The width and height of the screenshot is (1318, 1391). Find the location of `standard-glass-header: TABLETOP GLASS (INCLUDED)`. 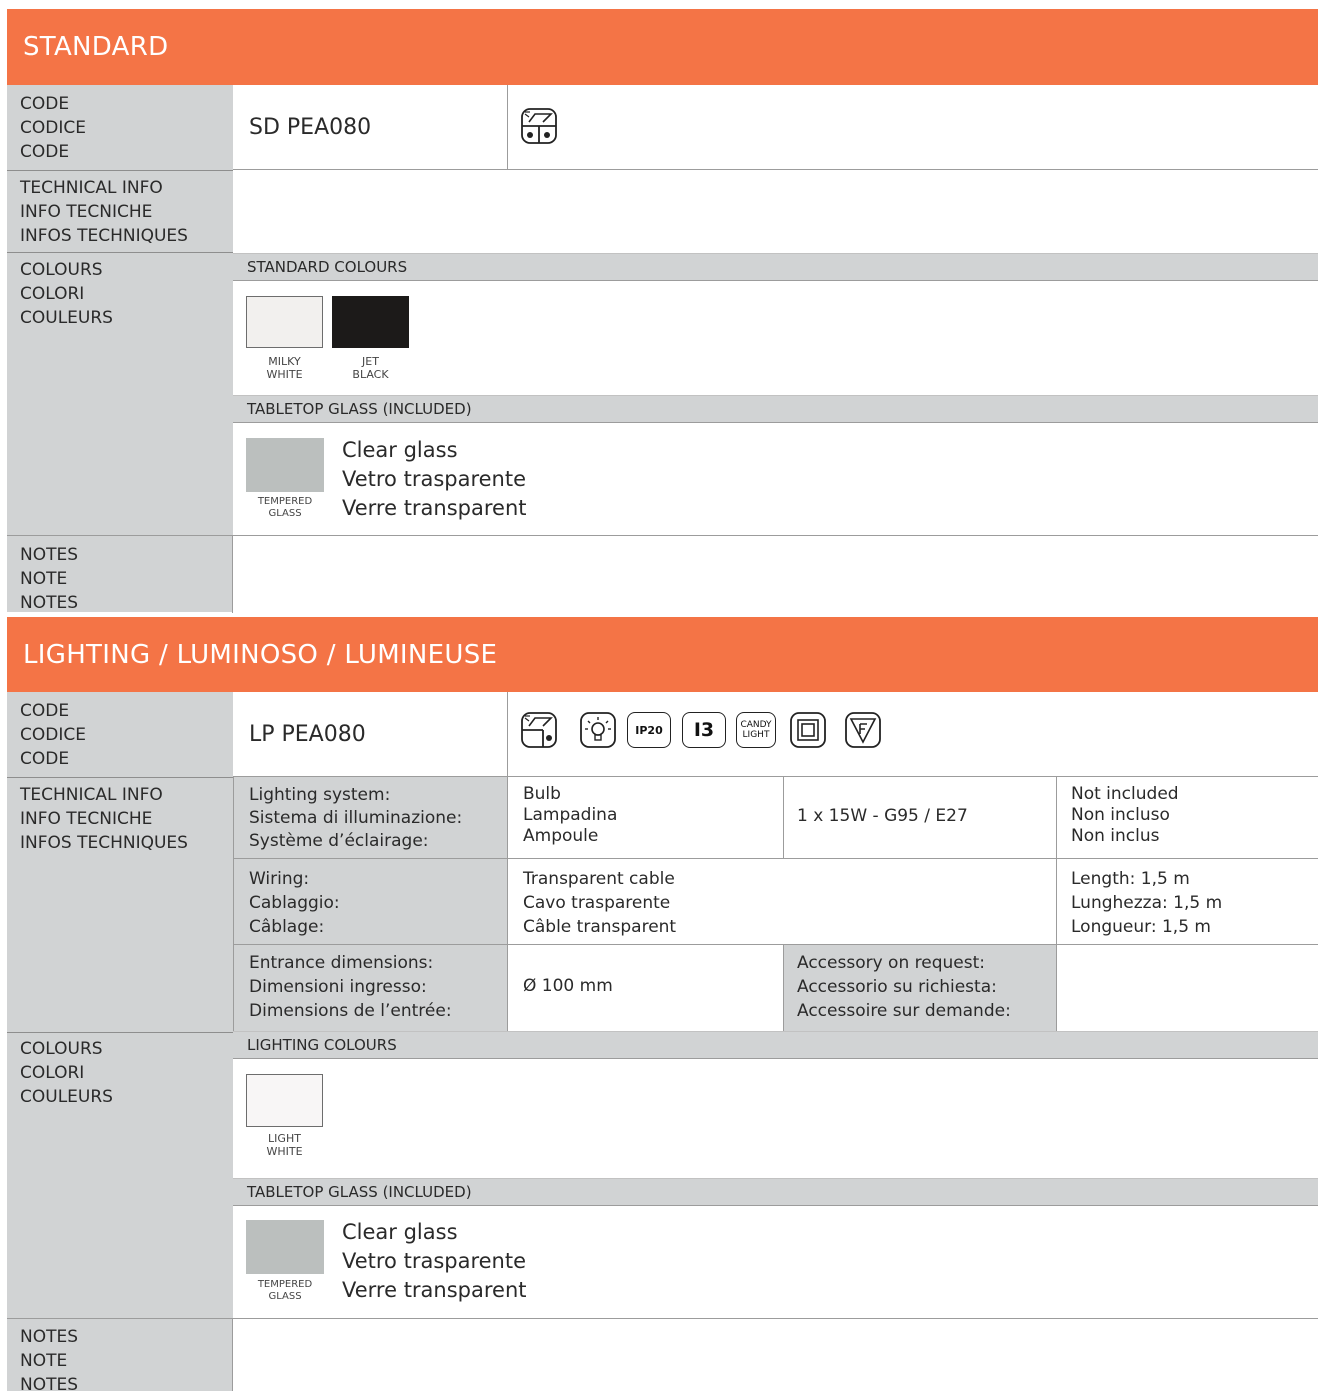

standard-glass-header: TABLETOP GLASS (INCLUDED) is located at coordinates (775, 409).